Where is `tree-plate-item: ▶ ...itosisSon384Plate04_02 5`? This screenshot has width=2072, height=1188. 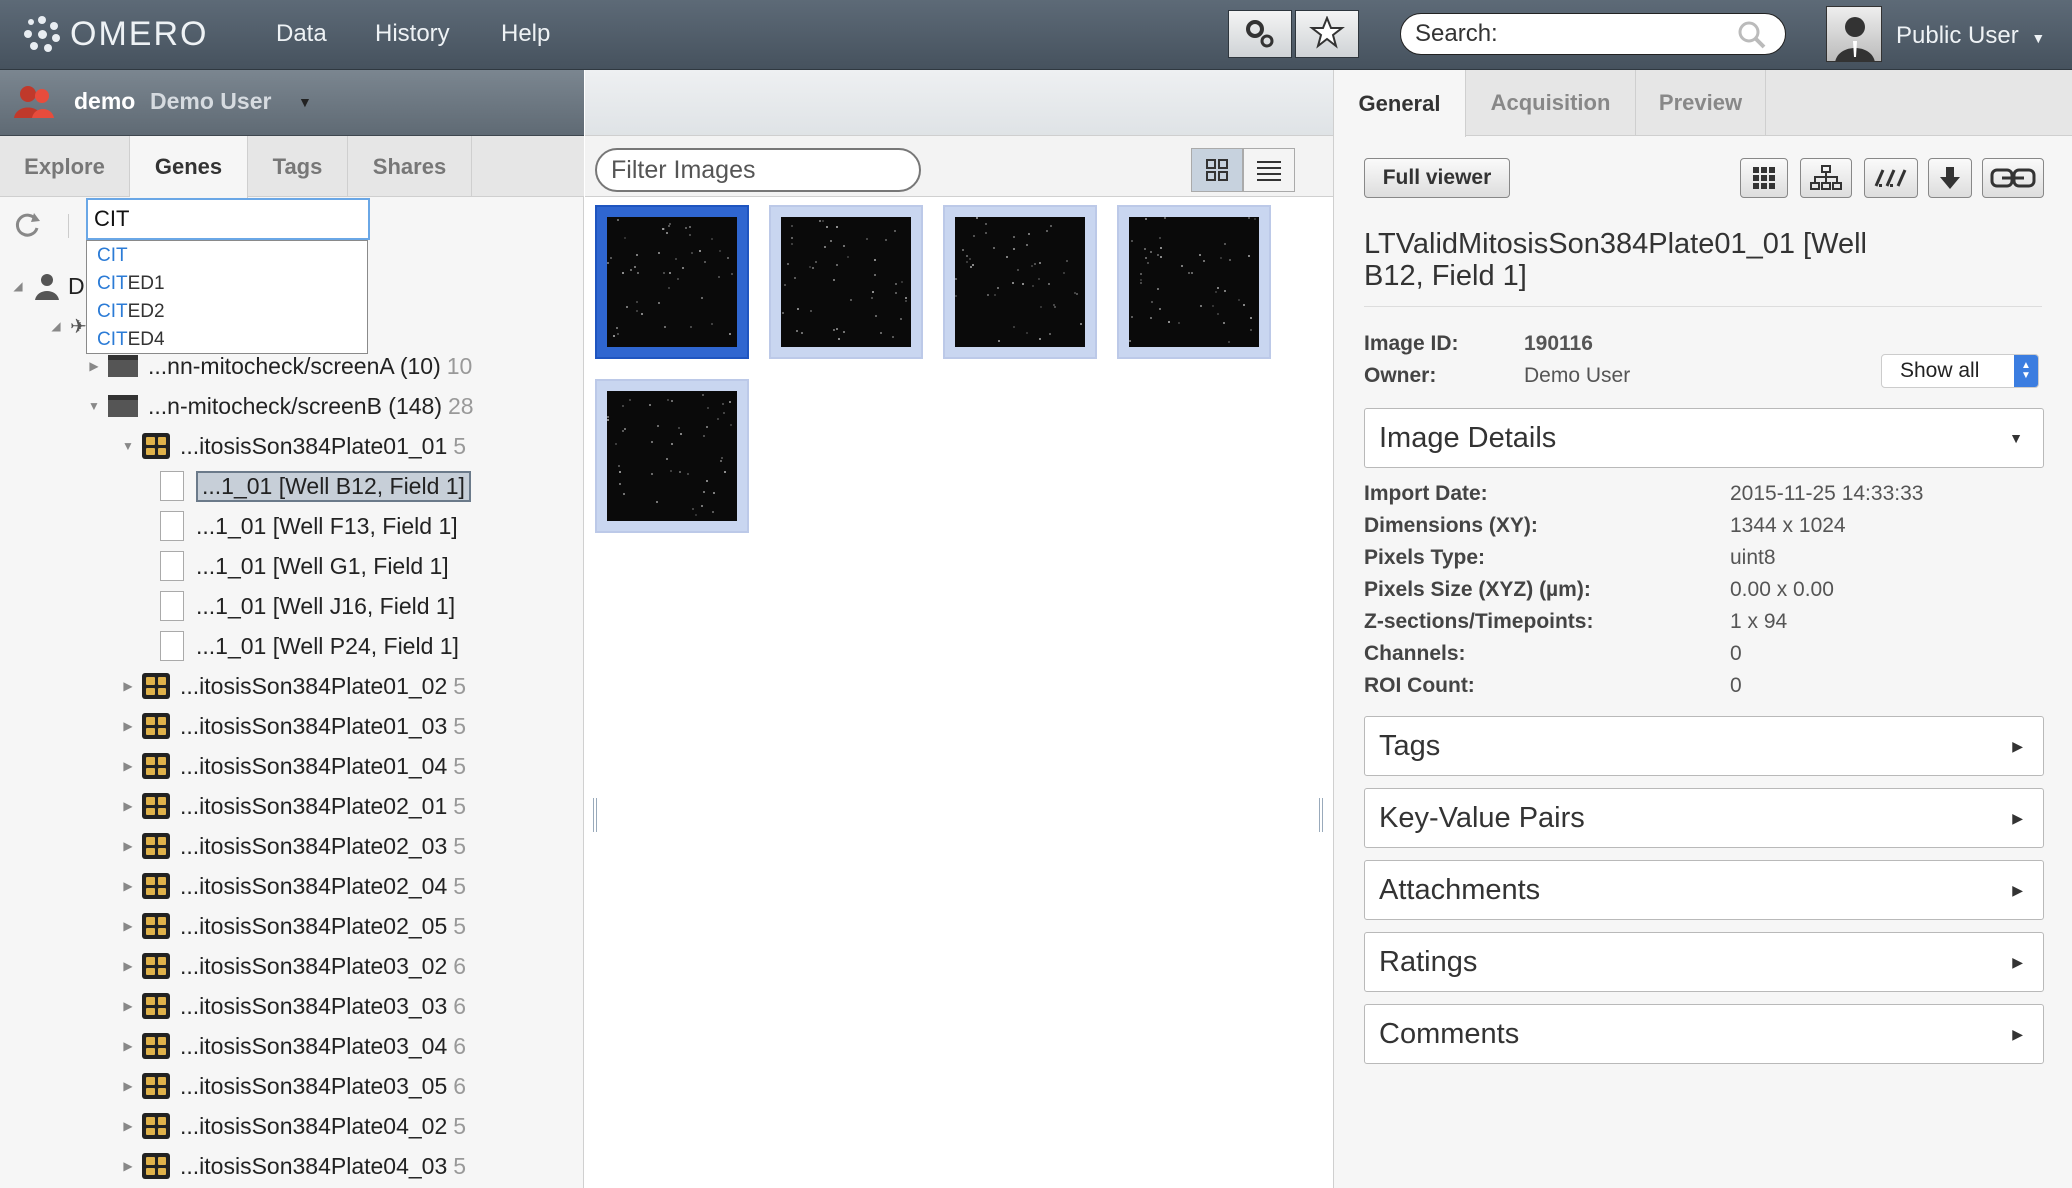
tree-plate-item: ▶ ...itosisSon384Plate04_02 5 is located at coordinates (294, 1126).